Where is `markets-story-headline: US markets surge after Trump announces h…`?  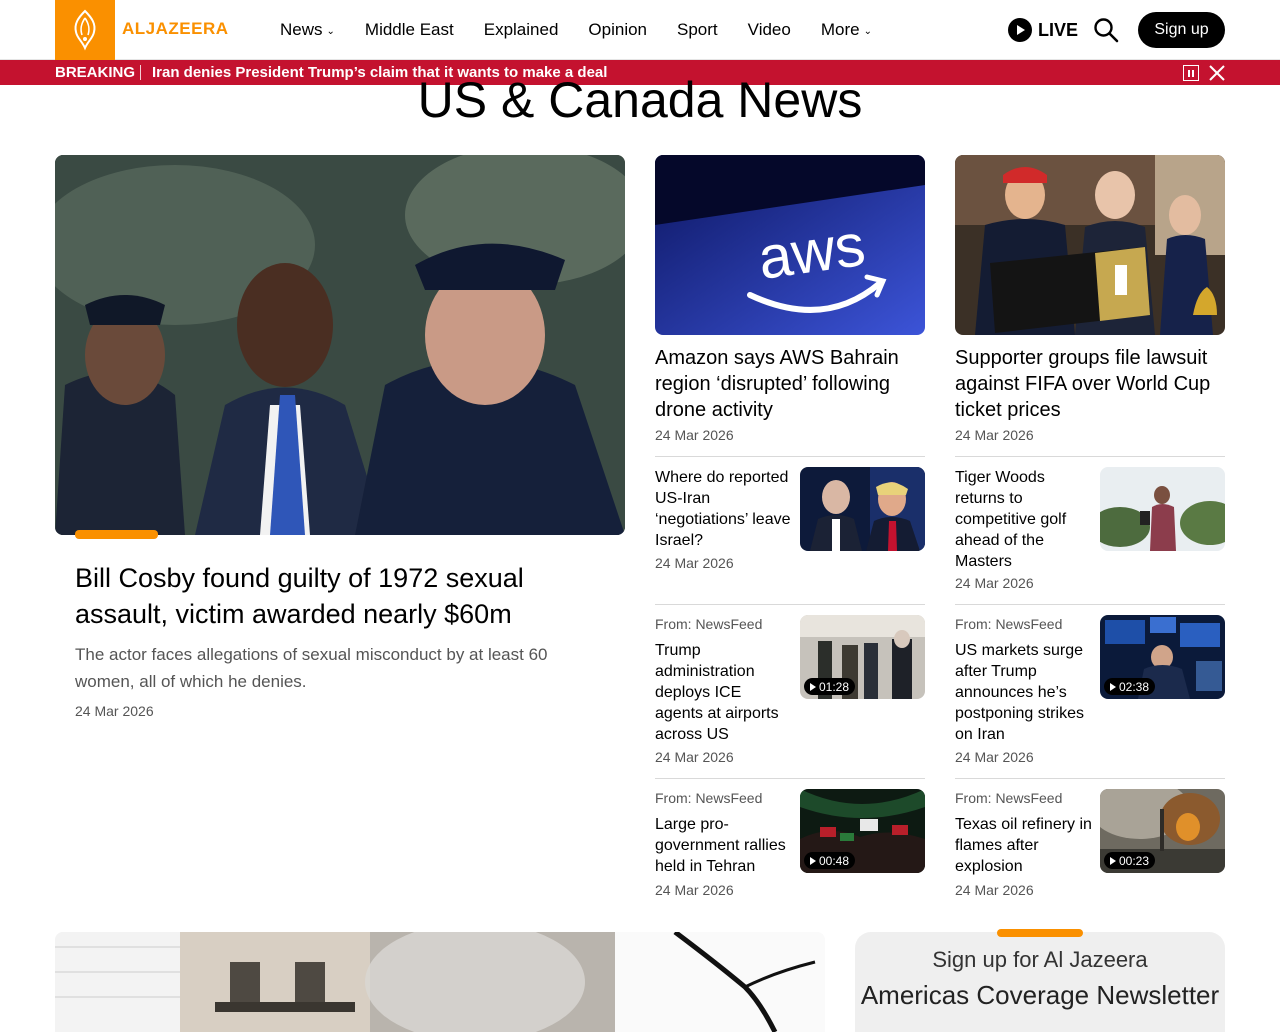 markets-story-headline: US markets surge after Trump announces h… is located at coordinates (1024, 692).